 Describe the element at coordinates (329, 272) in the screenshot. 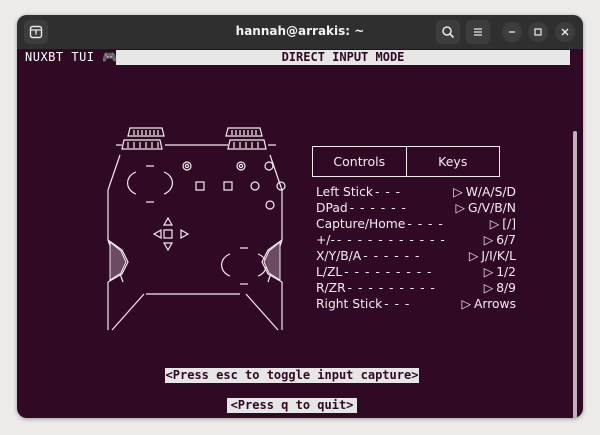

I see `binding-control: L/ZL` at that location.